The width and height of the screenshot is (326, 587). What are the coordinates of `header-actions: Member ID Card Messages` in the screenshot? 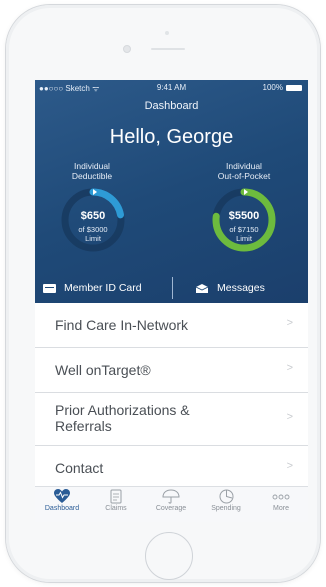 It's located at (171, 288).